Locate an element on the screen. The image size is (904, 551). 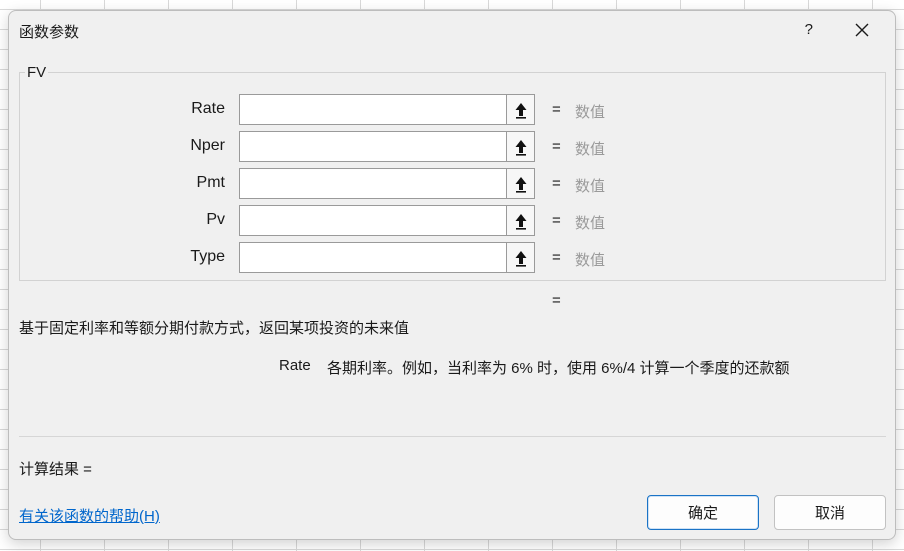
formula-result-equals: = is located at coordinates (556, 300).